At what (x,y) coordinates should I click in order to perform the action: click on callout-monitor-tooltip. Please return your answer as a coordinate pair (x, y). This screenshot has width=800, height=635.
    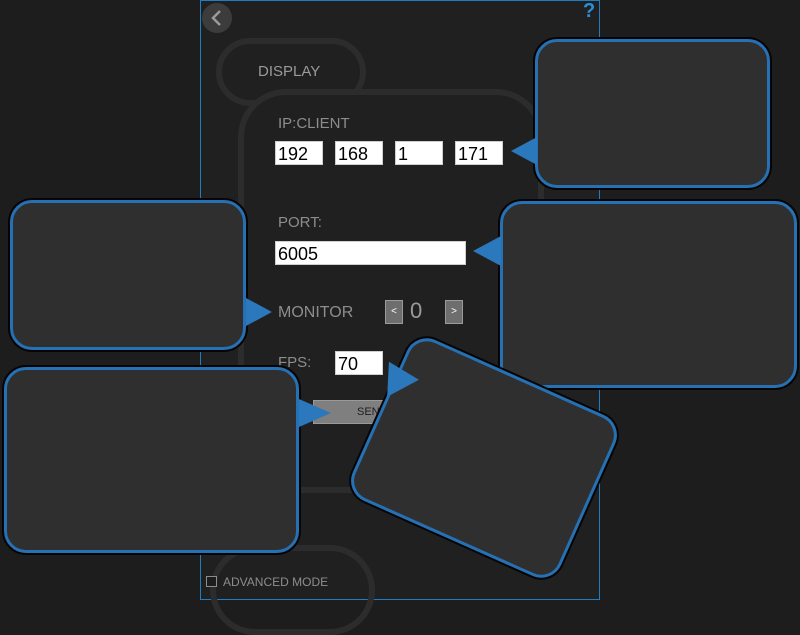
    Looking at the image, I should click on (128, 275).